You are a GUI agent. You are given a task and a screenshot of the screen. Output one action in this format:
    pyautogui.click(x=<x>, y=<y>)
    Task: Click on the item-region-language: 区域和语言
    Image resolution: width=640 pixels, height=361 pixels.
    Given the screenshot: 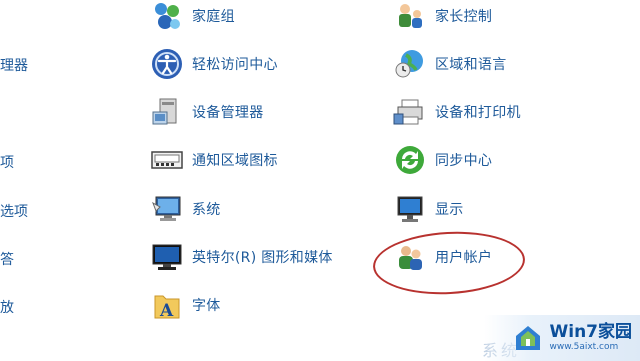 What is the action you would take?
    pyautogui.click(x=450, y=64)
    